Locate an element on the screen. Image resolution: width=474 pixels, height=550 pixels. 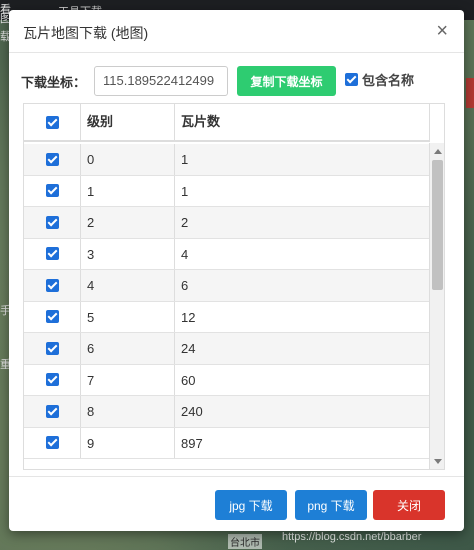
close-icon: × is located at coordinates (442, 31).